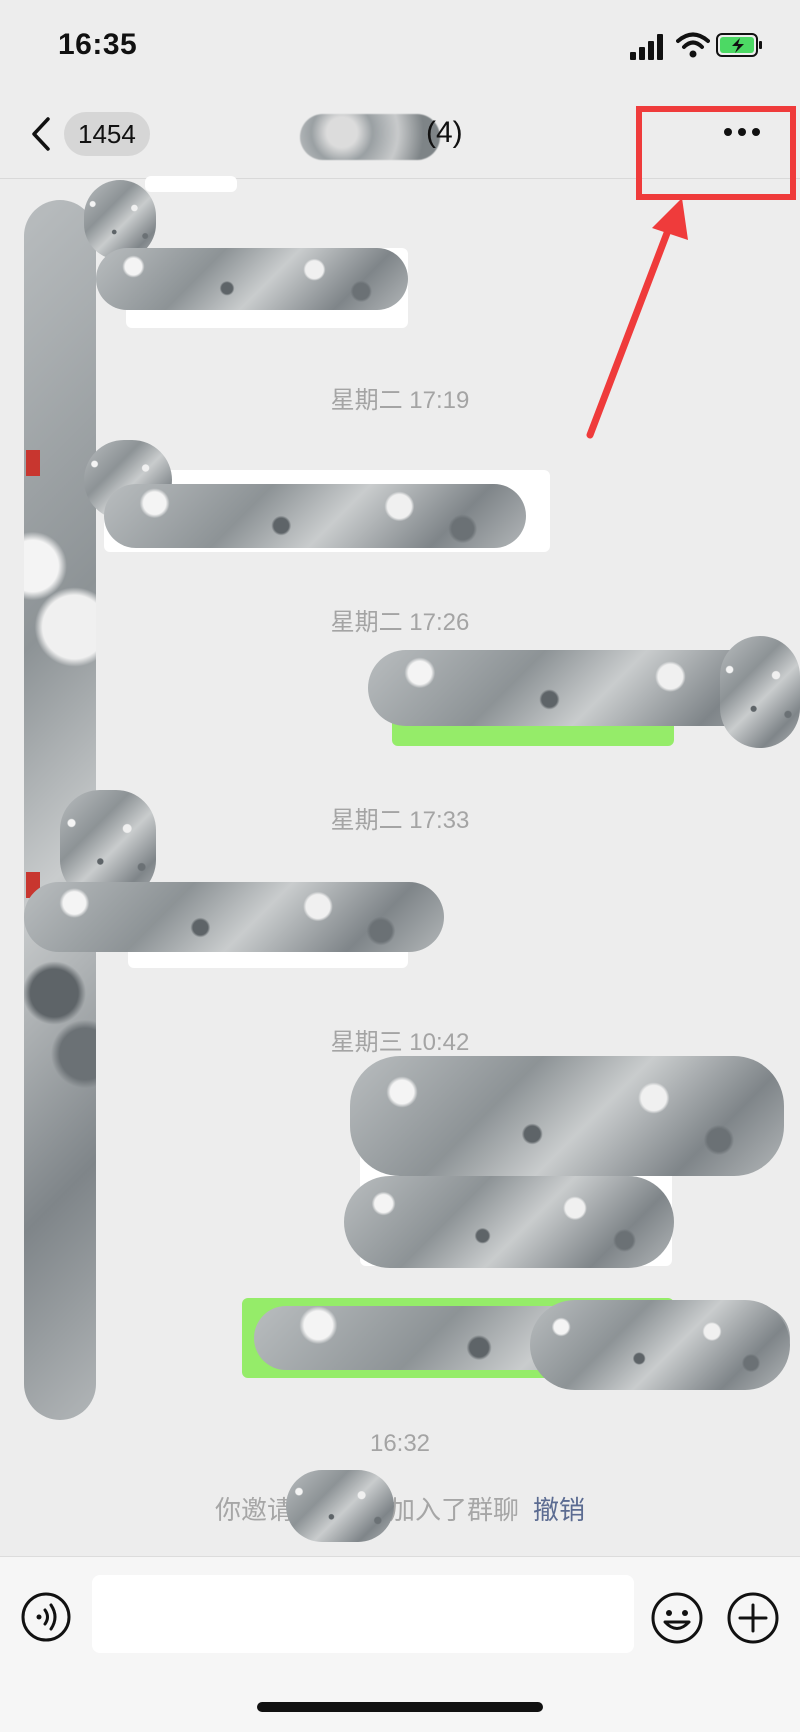 The width and height of the screenshot is (800, 1732). What do you see at coordinates (46, 1617) in the screenshot?
I see `voice-icon` at bounding box center [46, 1617].